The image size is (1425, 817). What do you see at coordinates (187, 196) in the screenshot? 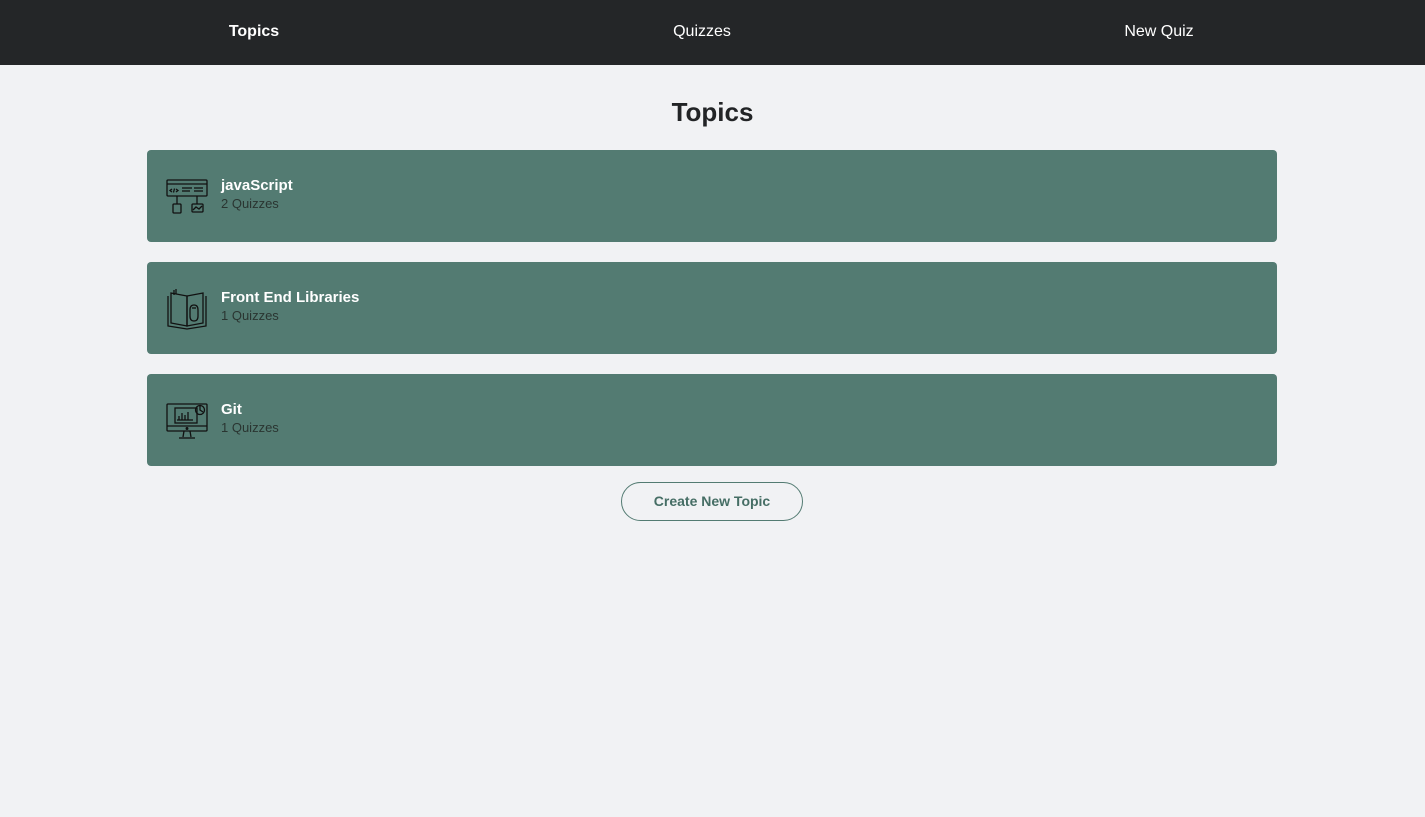
I see `code-screen-icon` at bounding box center [187, 196].